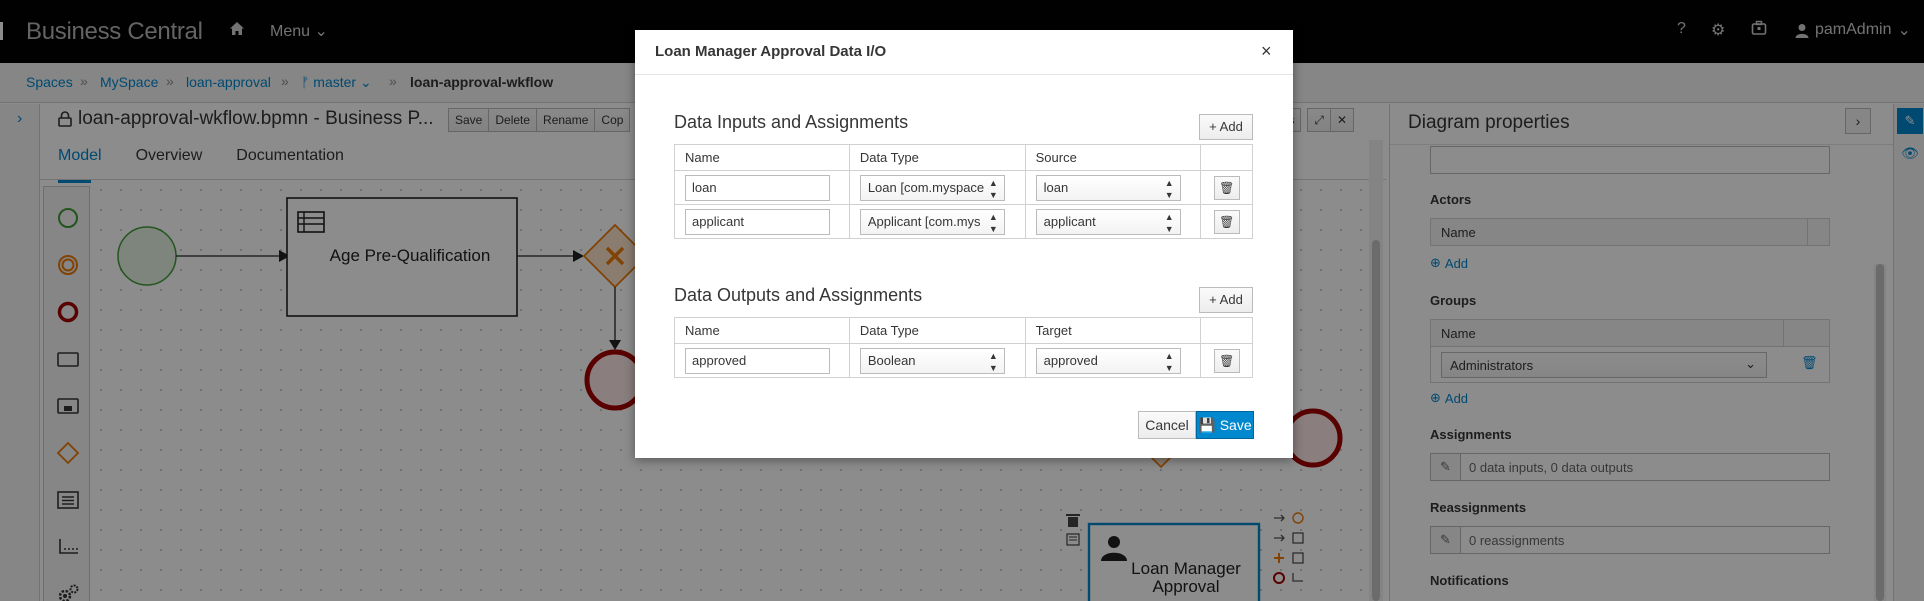  I want to click on input-source-value: applicant, so click(1069, 221).